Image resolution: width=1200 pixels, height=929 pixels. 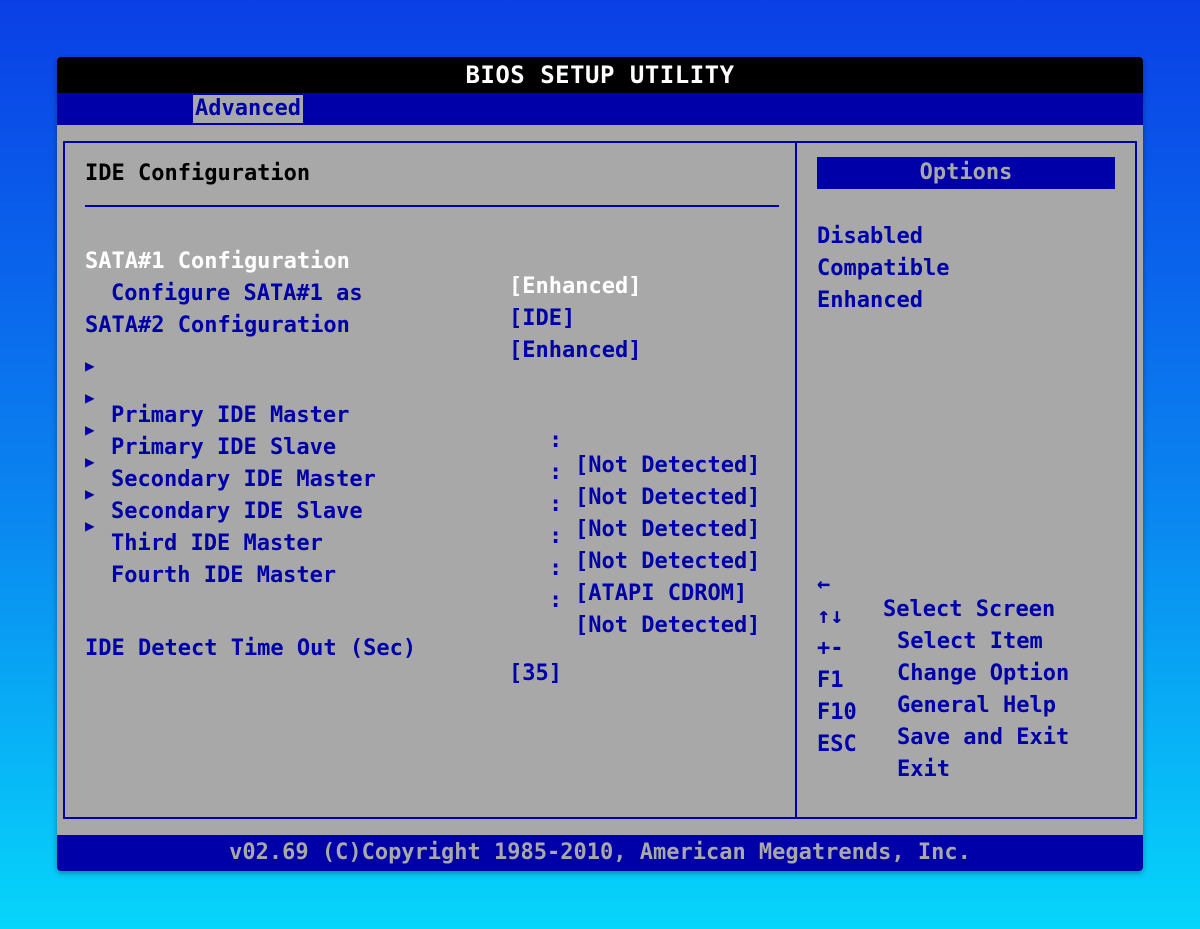 I want to click on help-desc: Select Screen, so click(x=969, y=609).